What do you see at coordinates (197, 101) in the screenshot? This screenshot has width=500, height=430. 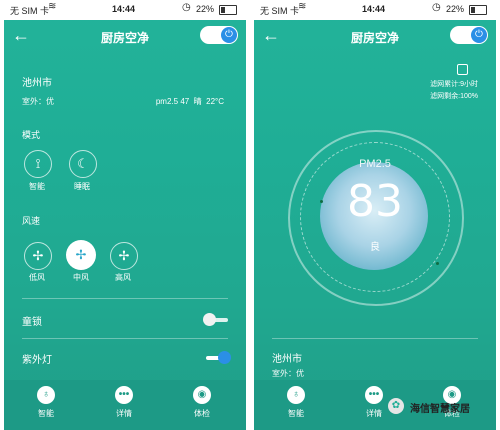 I see `weather-text: 晴` at bounding box center [197, 101].